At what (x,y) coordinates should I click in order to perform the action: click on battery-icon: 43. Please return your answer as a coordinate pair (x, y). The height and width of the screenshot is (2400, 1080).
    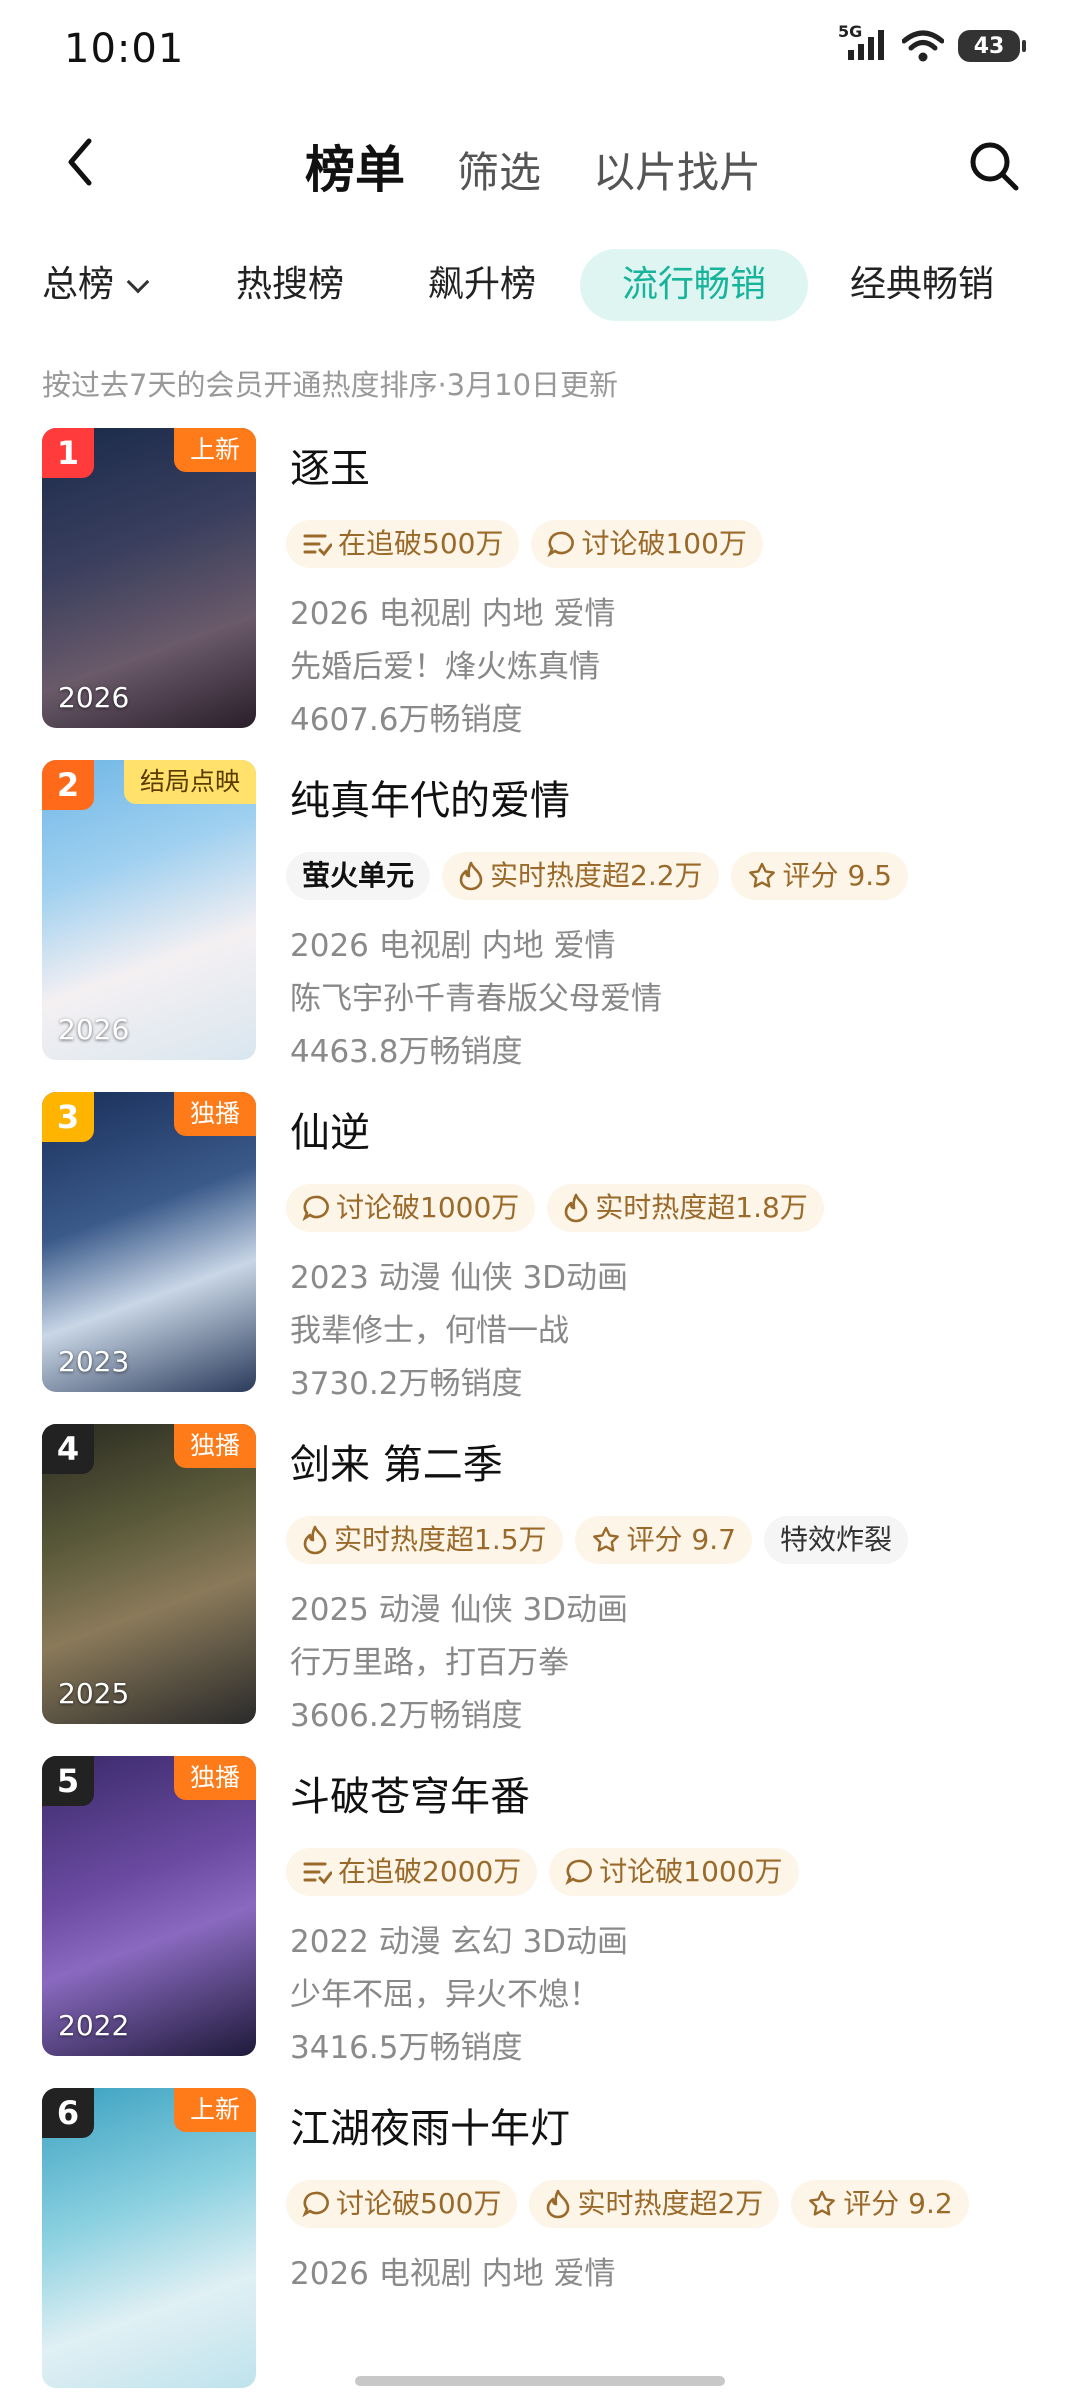
    Looking at the image, I should click on (992, 46).